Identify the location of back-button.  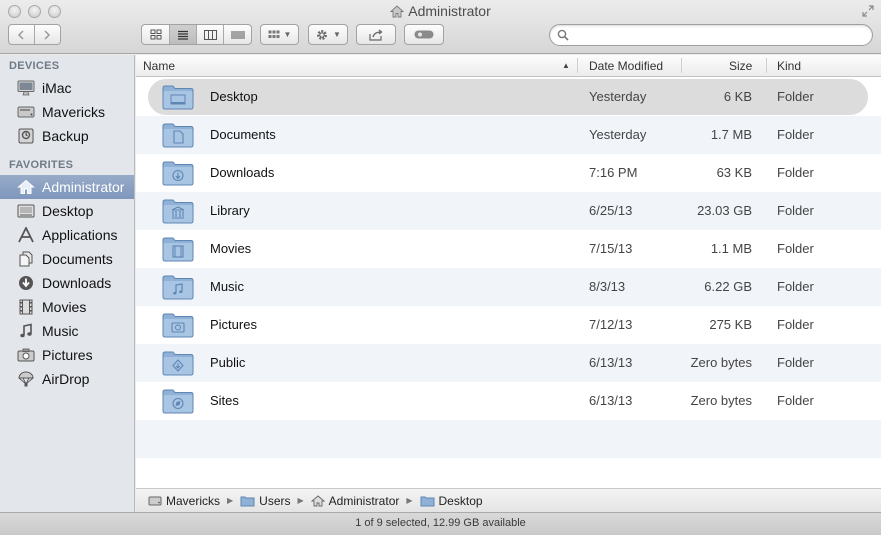
(22, 34).